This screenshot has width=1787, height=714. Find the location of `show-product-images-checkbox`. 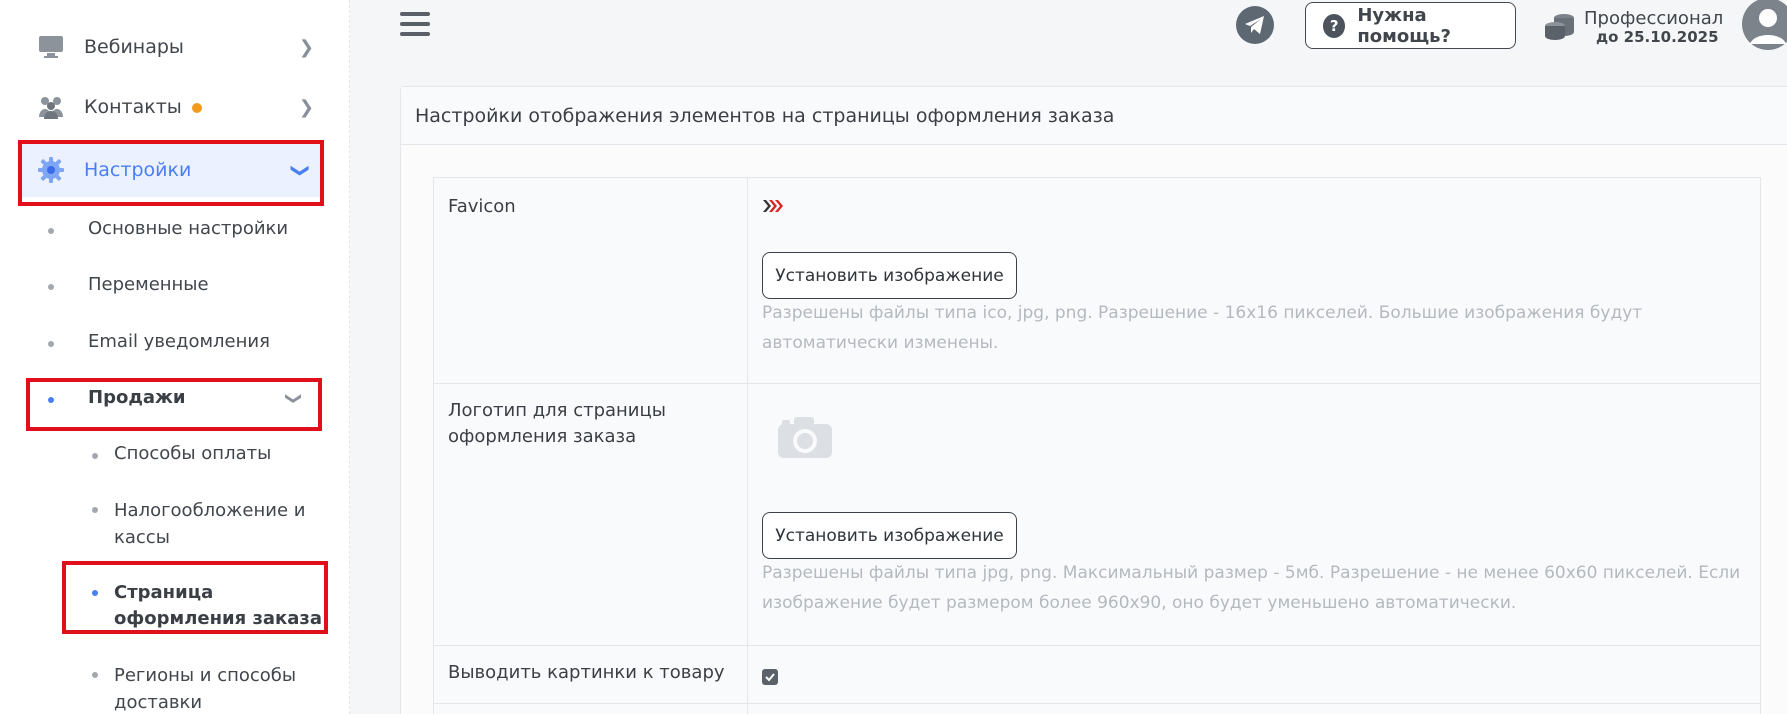

show-product-images-checkbox is located at coordinates (770, 677).